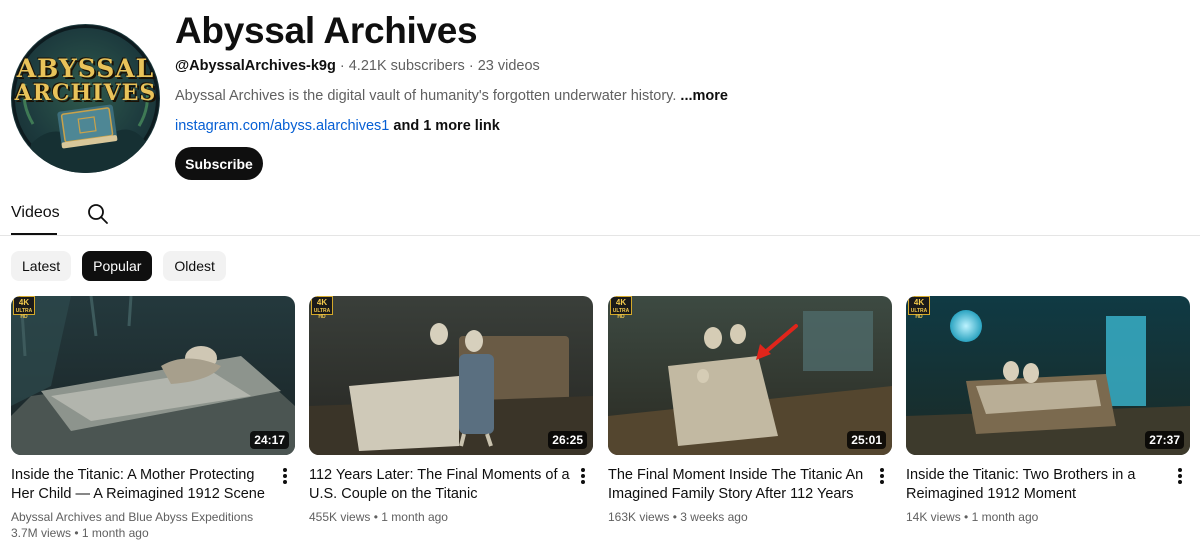  I want to click on channel-handle: @AbyssalArchives-k9g, so click(255, 66).